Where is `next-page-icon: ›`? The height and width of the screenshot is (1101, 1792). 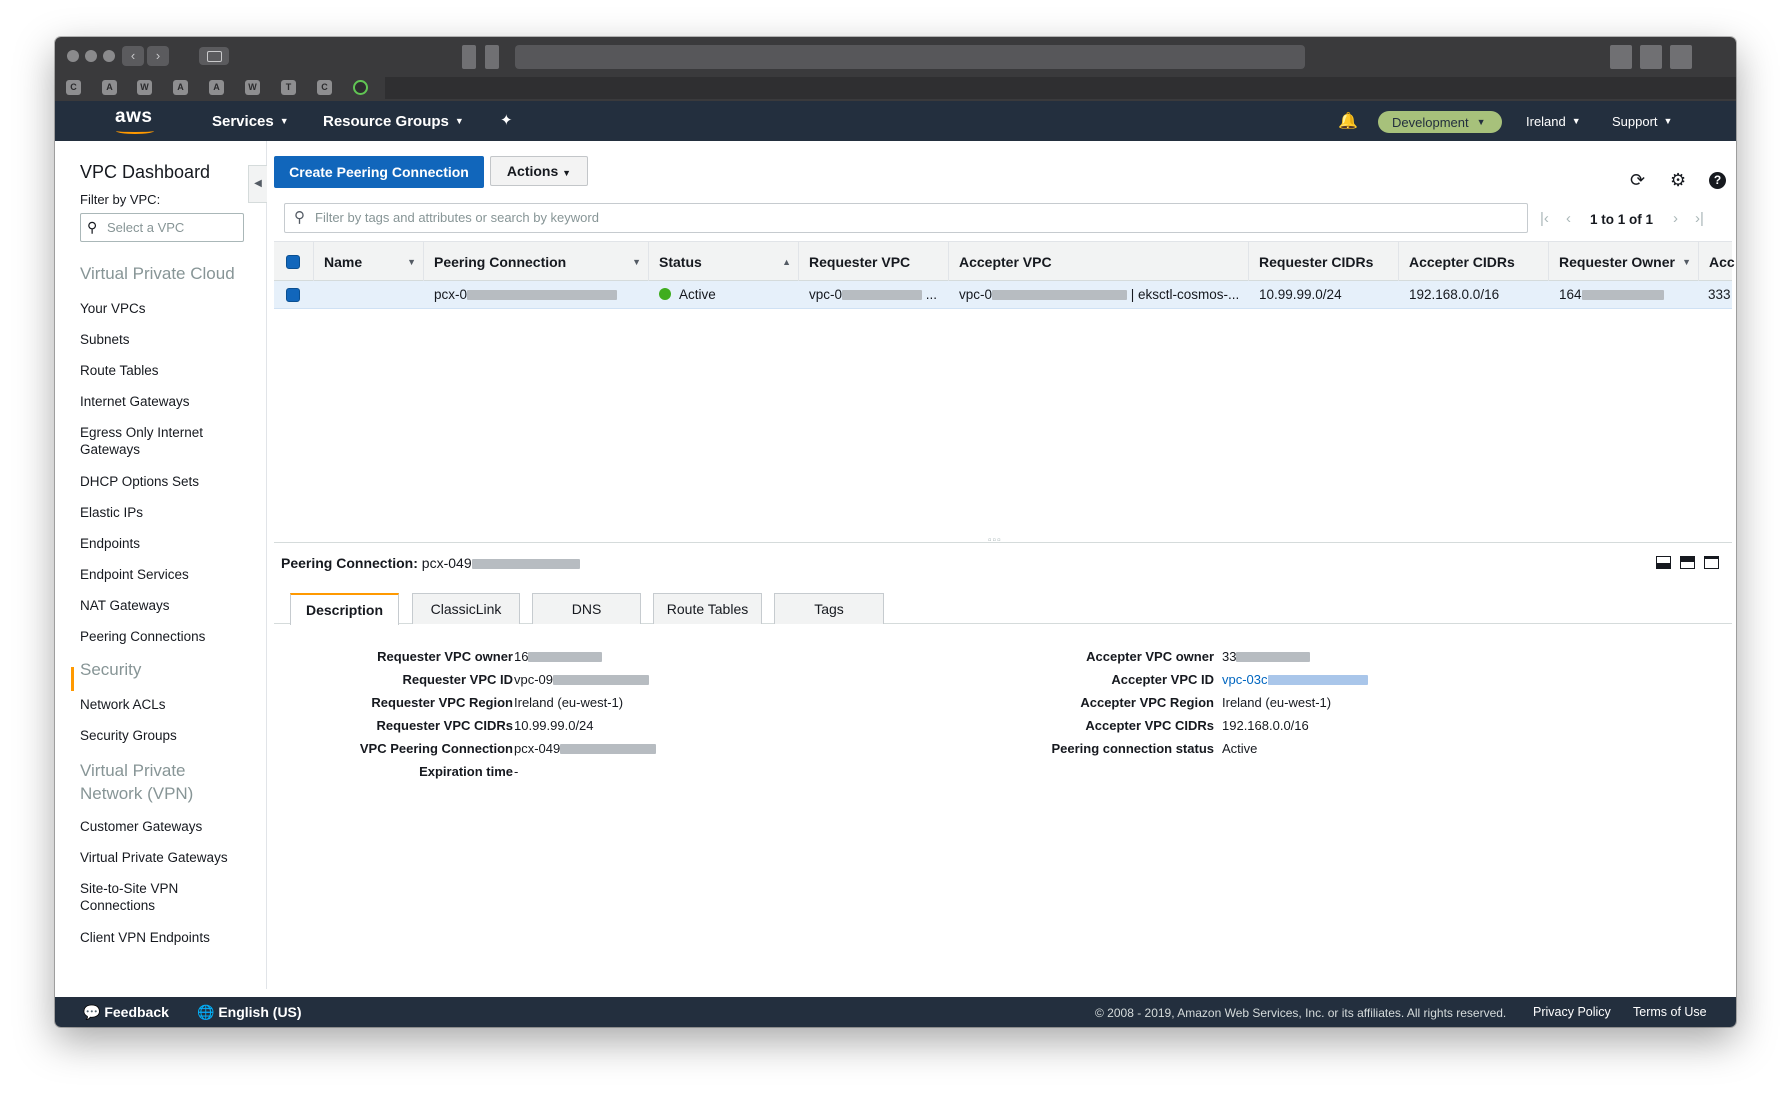 next-page-icon: › is located at coordinates (1675, 218).